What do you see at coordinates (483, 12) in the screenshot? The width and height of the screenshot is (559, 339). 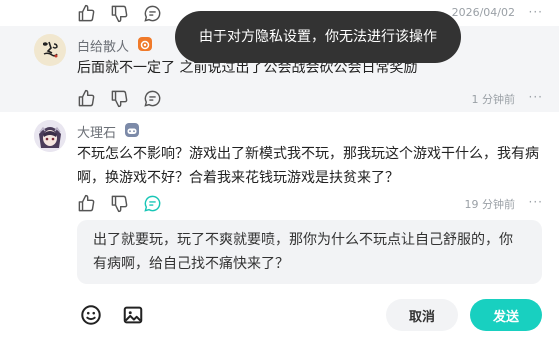 I see `comment-time: 2026/04/02` at bounding box center [483, 12].